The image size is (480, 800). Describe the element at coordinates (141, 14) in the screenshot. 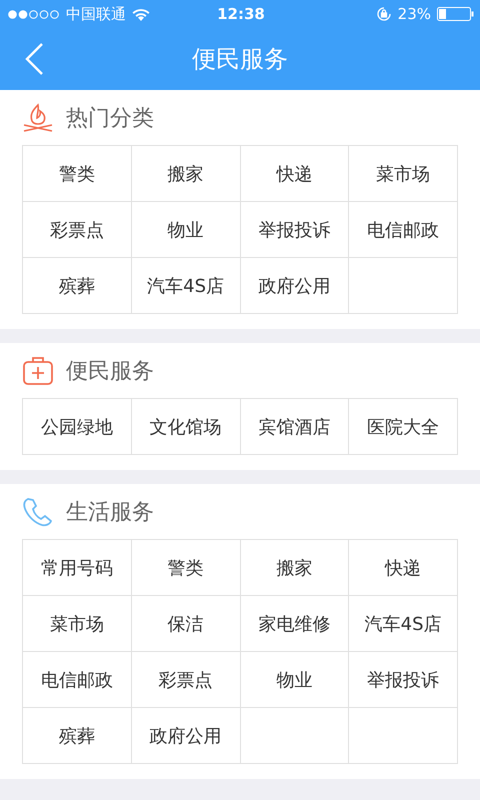

I see `wifi-icon` at that location.